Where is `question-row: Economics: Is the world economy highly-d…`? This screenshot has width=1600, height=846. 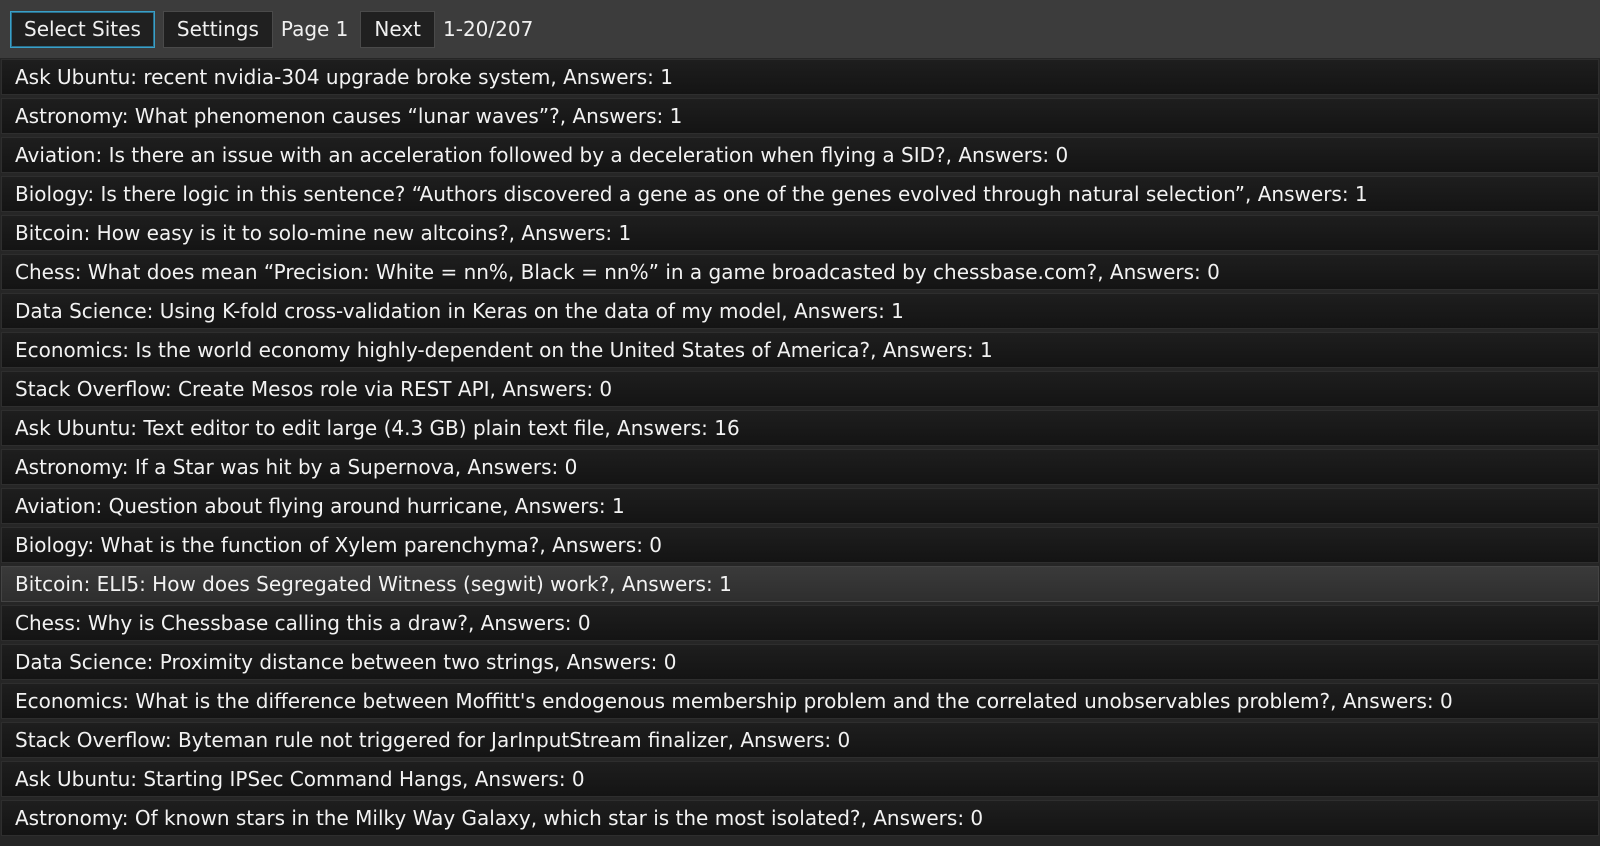
question-row: Economics: Is the world economy highly-d… is located at coordinates (800, 350).